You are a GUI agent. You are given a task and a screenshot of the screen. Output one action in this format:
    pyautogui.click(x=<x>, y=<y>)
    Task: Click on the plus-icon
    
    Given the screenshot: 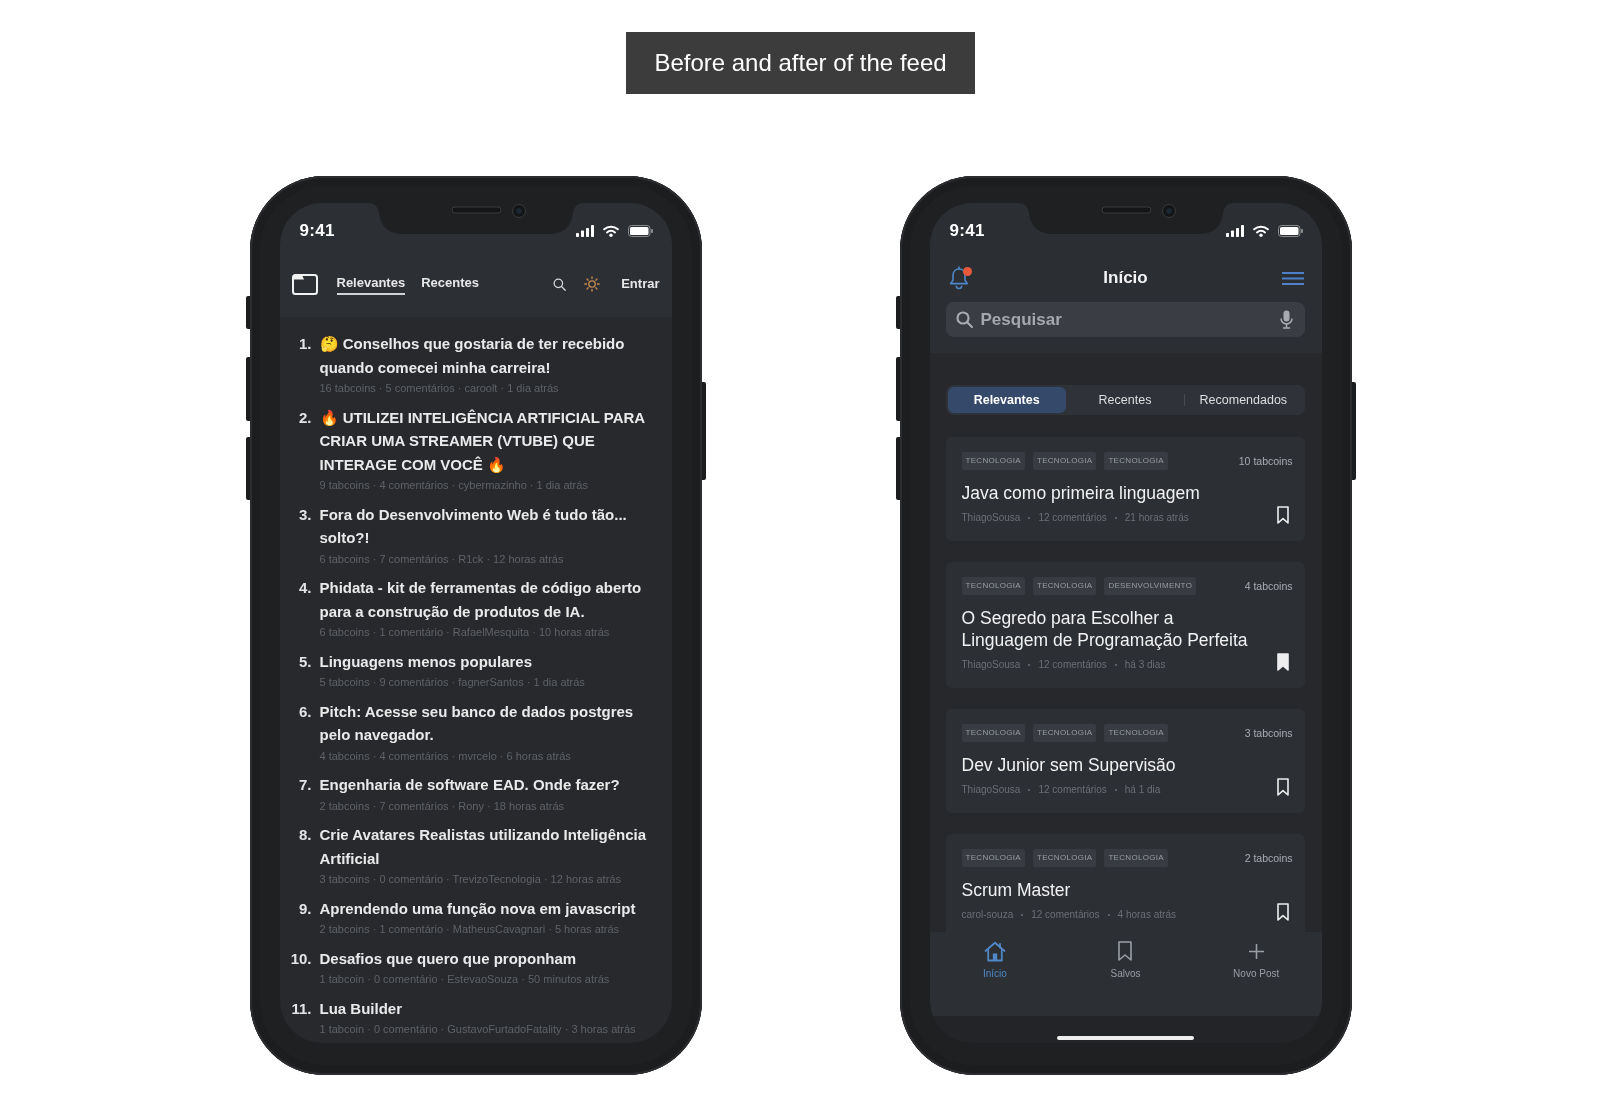 What is the action you would take?
    pyautogui.click(x=1256, y=951)
    